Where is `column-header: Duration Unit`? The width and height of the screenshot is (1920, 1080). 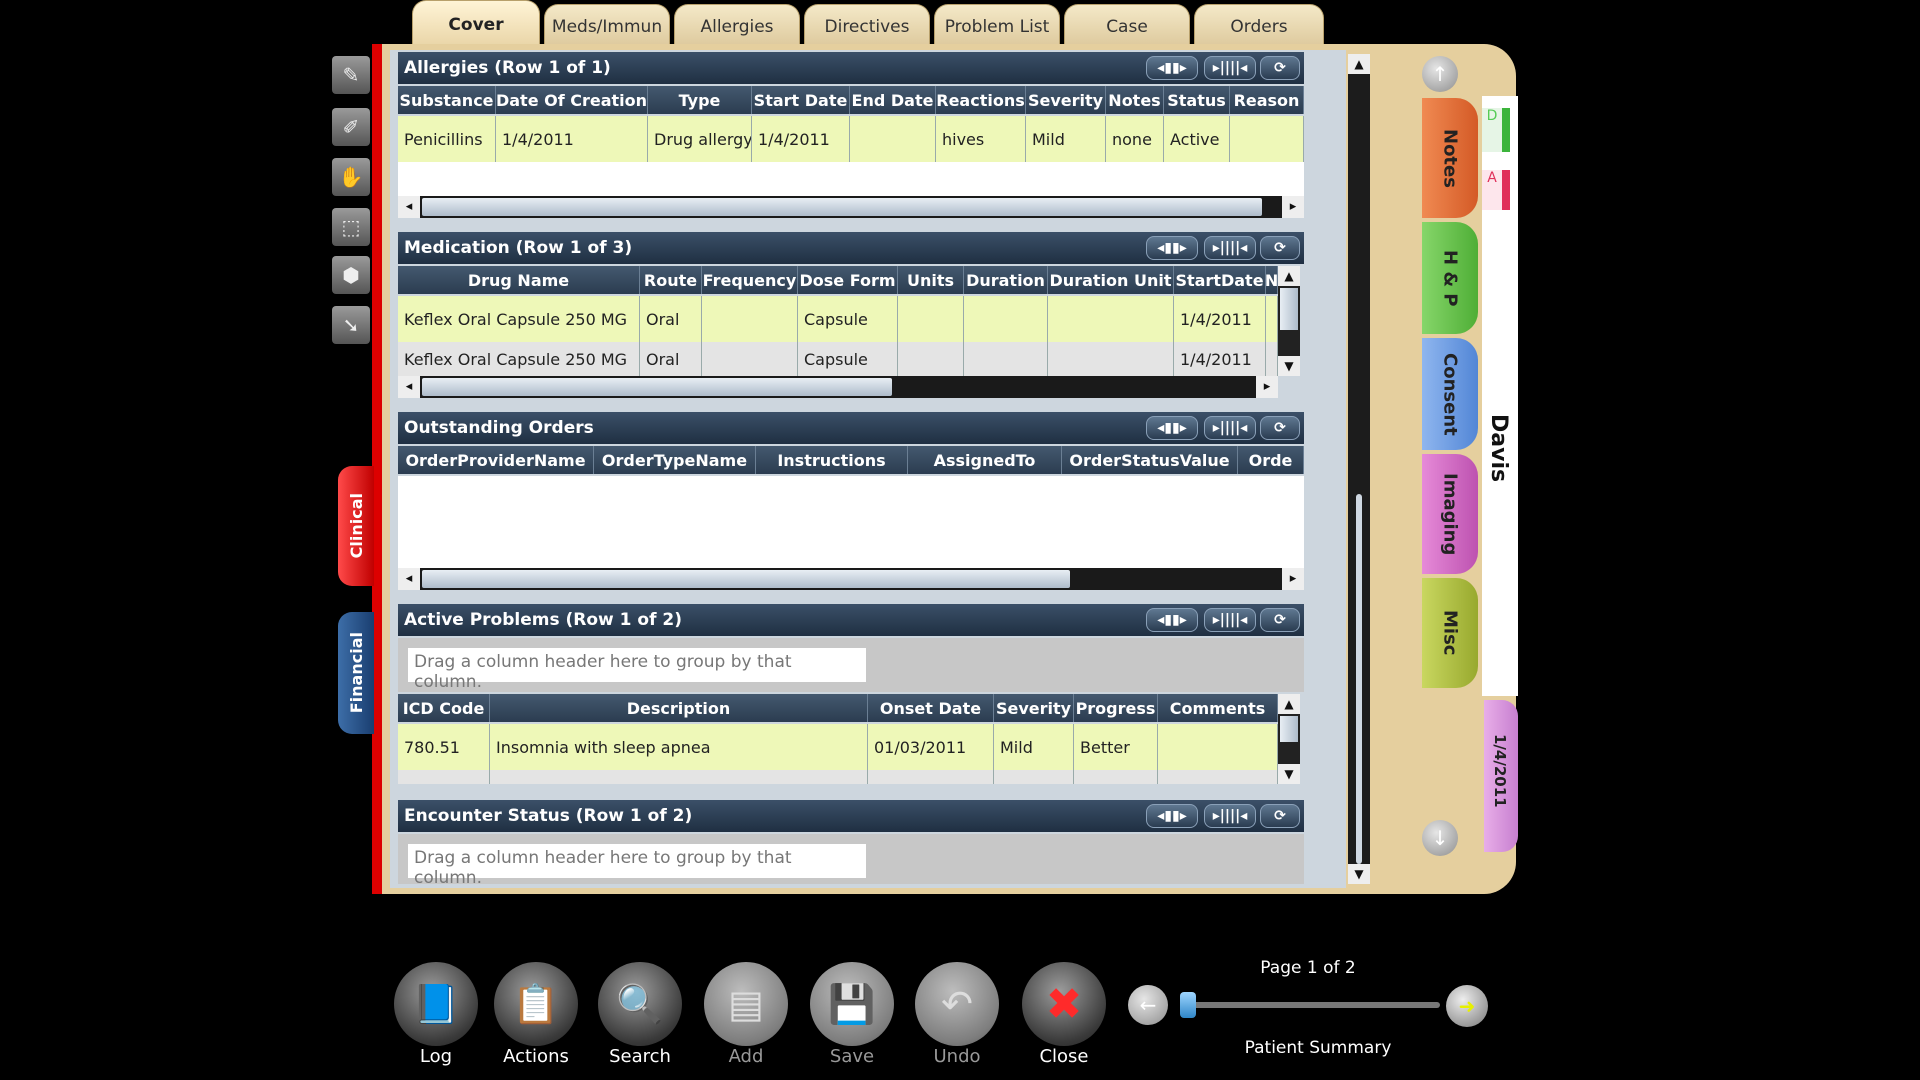 column-header: Duration Unit is located at coordinates (1111, 280).